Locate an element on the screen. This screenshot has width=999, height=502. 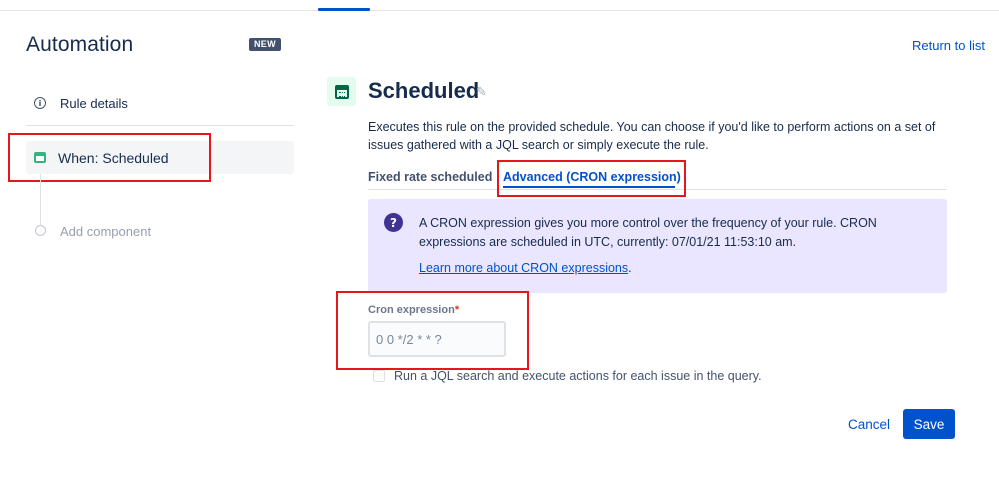
save-button: Save is located at coordinates (929, 424).